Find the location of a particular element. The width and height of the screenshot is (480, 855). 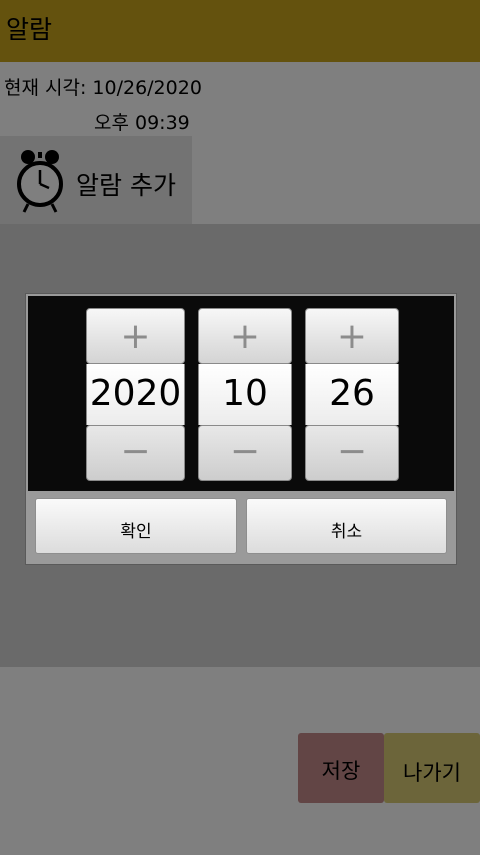

ok-button-label: 확인 is located at coordinates (136, 532).